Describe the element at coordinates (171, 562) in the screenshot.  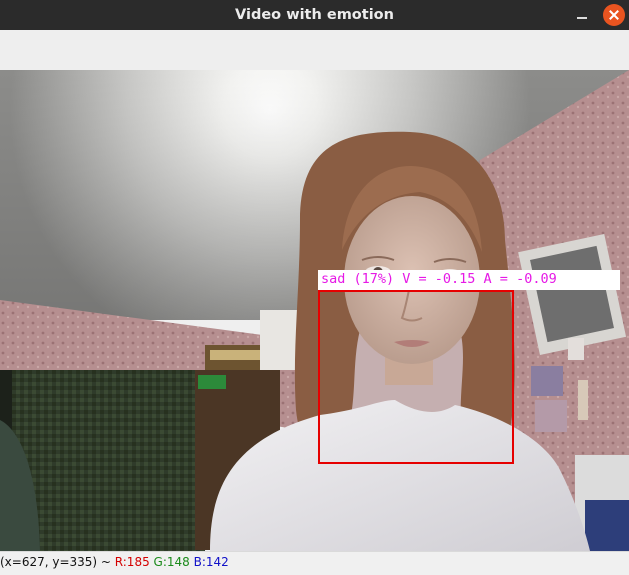
I see `pixel-green: G:148` at that location.